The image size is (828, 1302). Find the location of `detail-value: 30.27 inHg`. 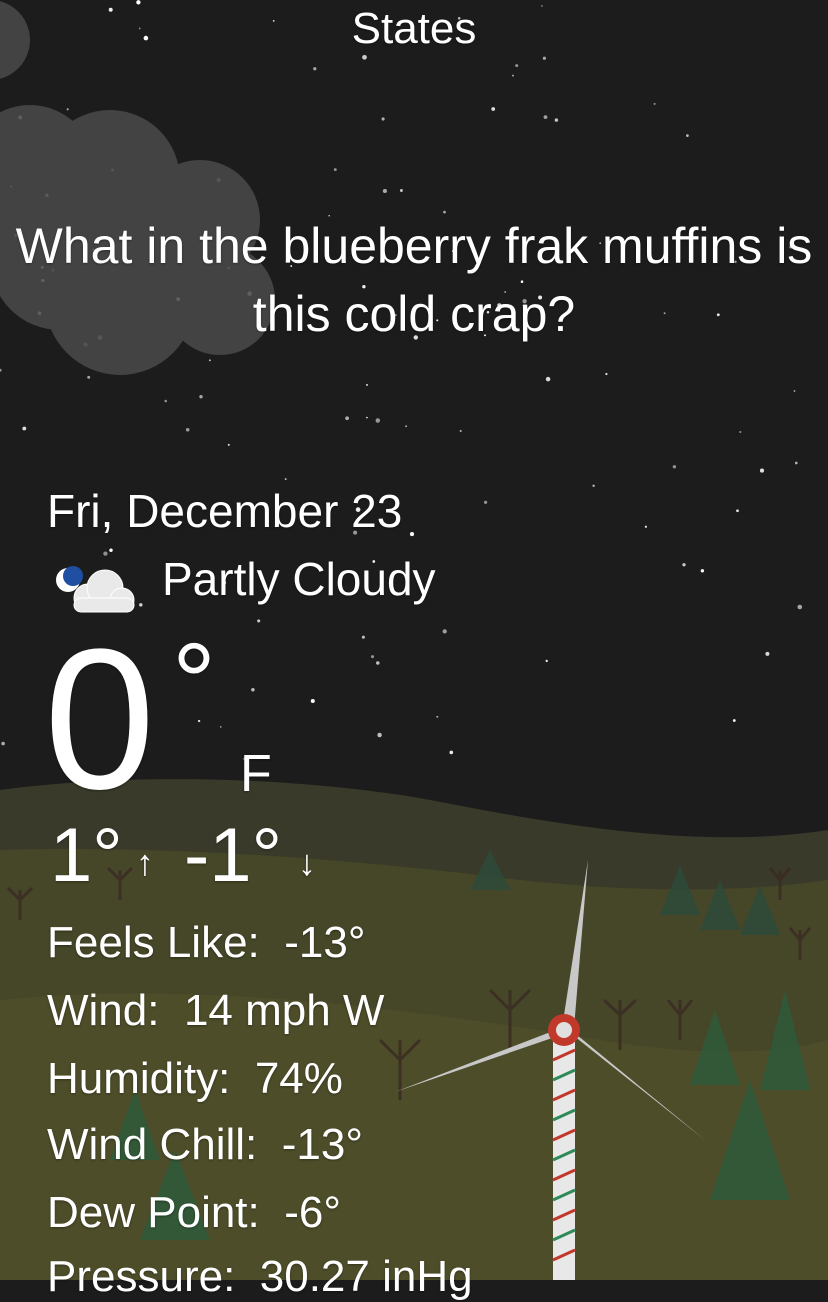

detail-value: 30.27 inHg is located at coordinates (366, 1276).